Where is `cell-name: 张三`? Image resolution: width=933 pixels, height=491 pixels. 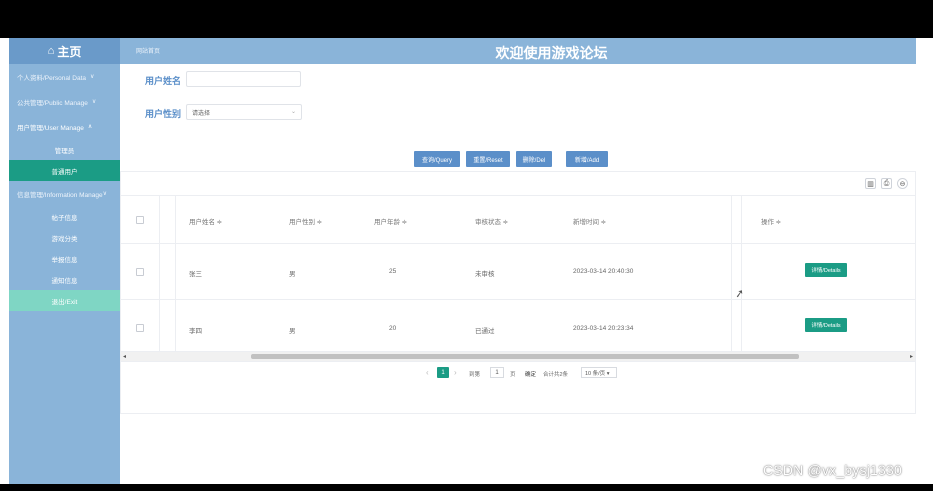 cell-name: 张三 is located at coordinates (195, 274).